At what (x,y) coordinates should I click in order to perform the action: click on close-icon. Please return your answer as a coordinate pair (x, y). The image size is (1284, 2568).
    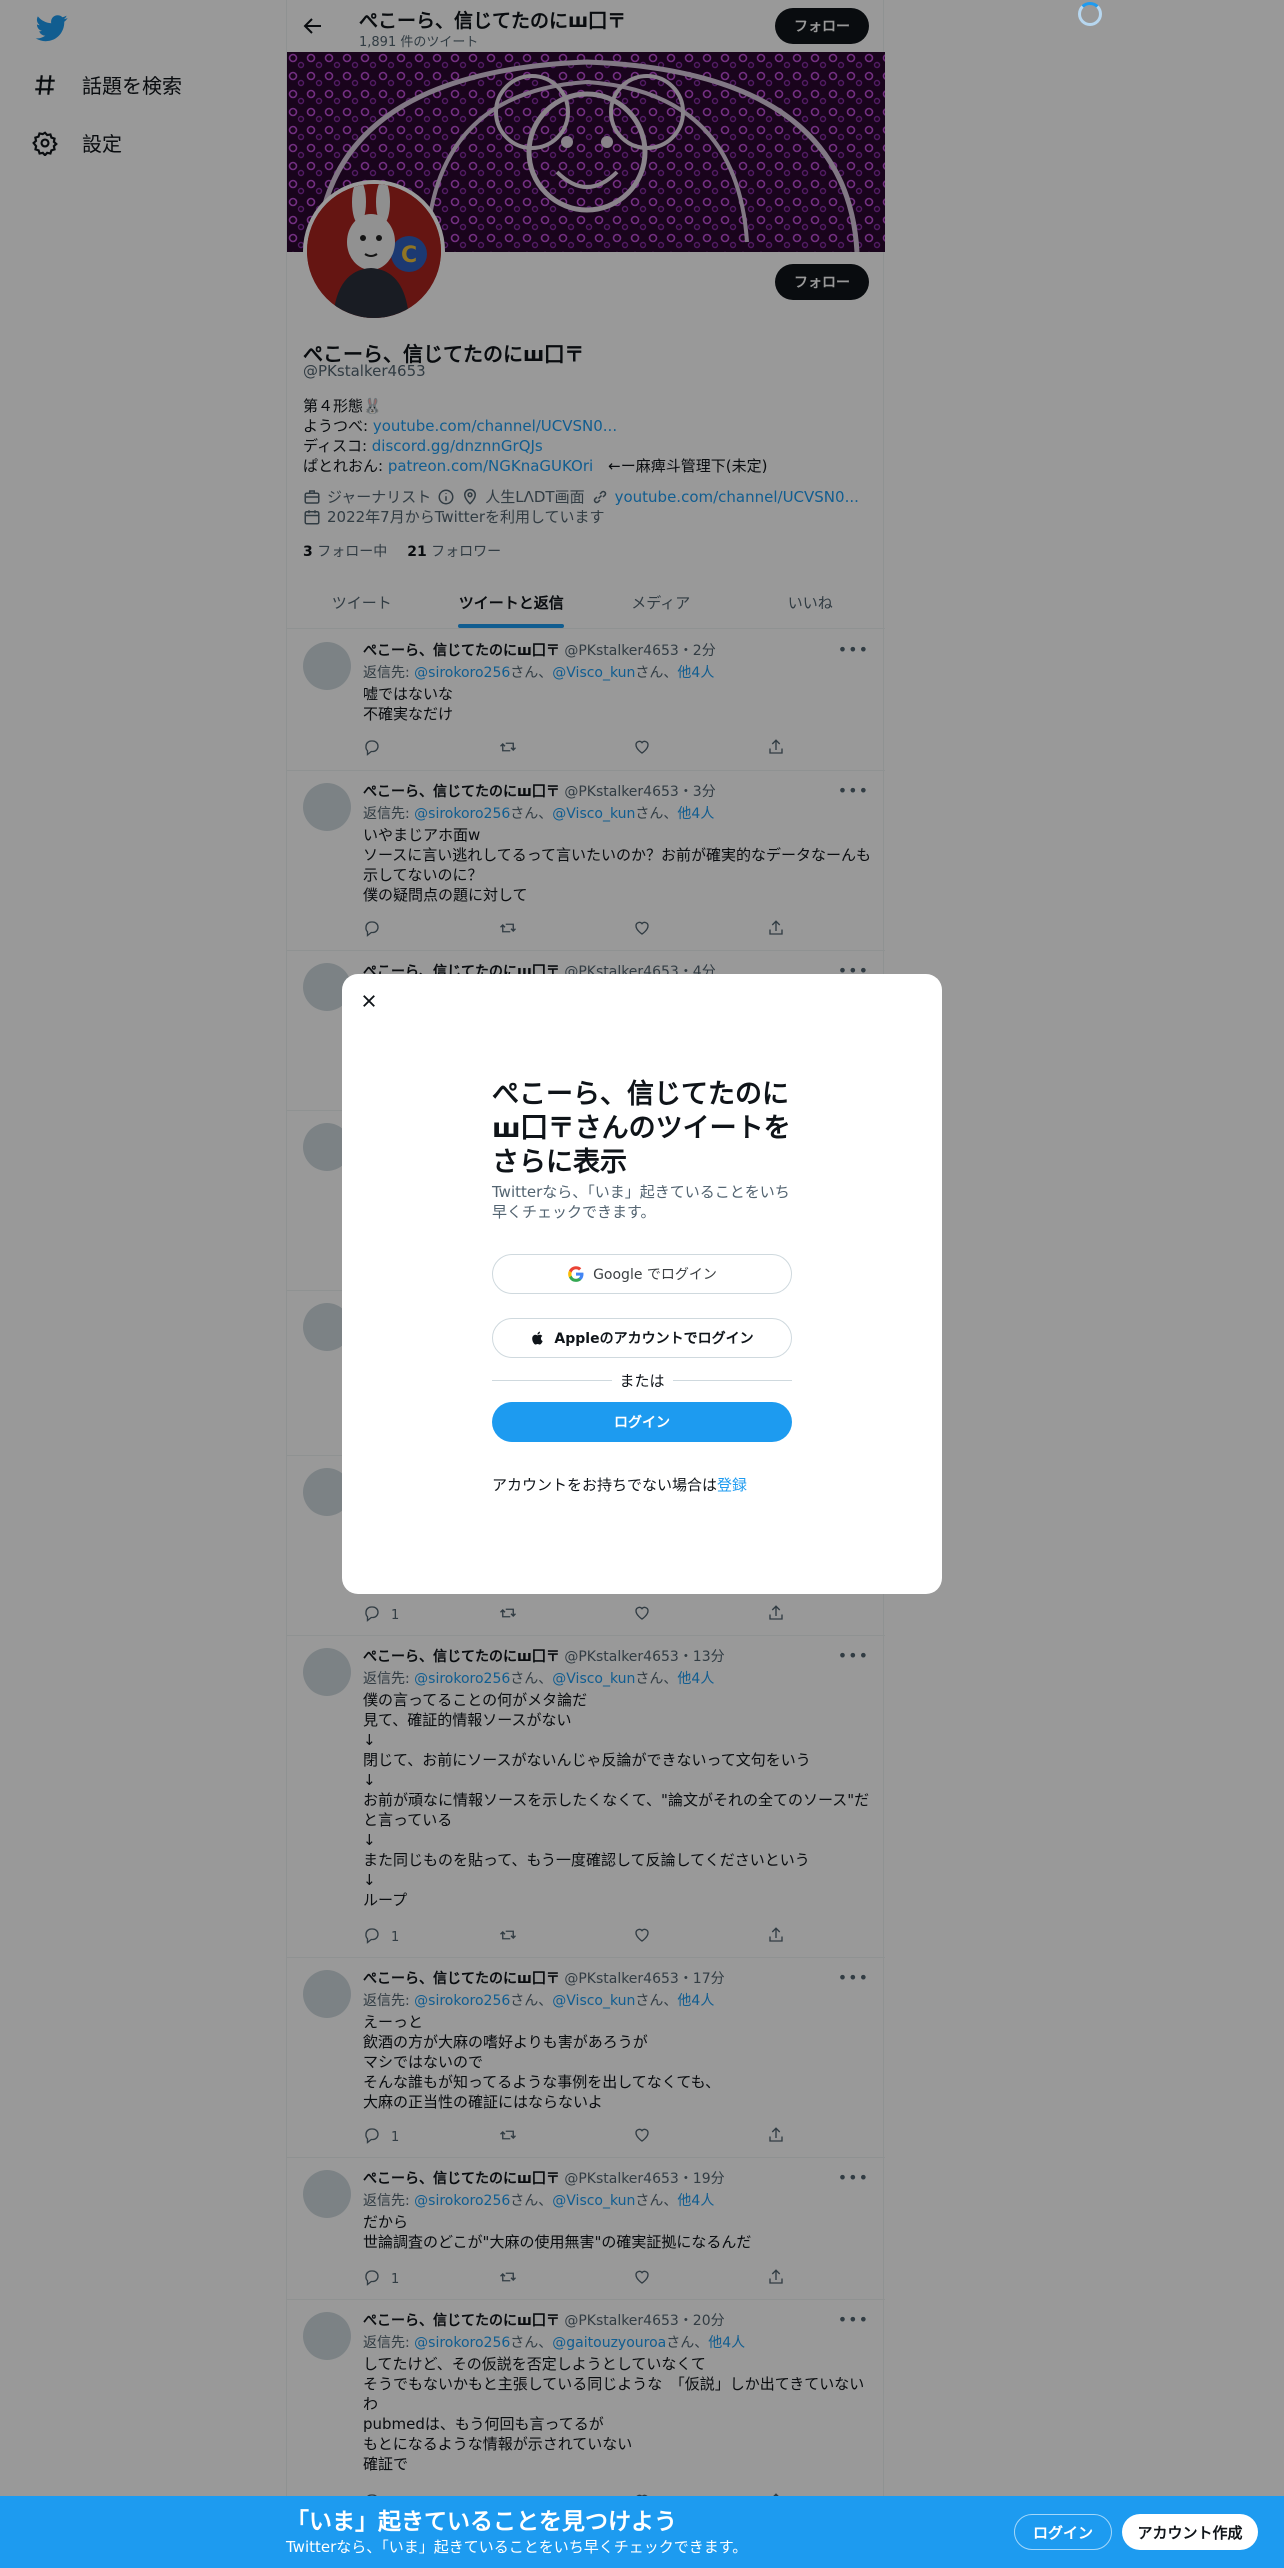
    Looking at the image, I should click on (369, 1001).